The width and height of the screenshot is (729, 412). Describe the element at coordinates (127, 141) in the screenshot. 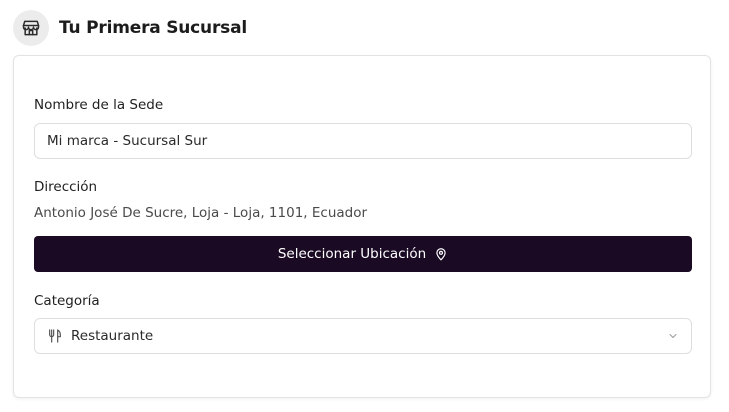

I see `branch-name-value: Mi marca - Sucursal Sur` at that location.